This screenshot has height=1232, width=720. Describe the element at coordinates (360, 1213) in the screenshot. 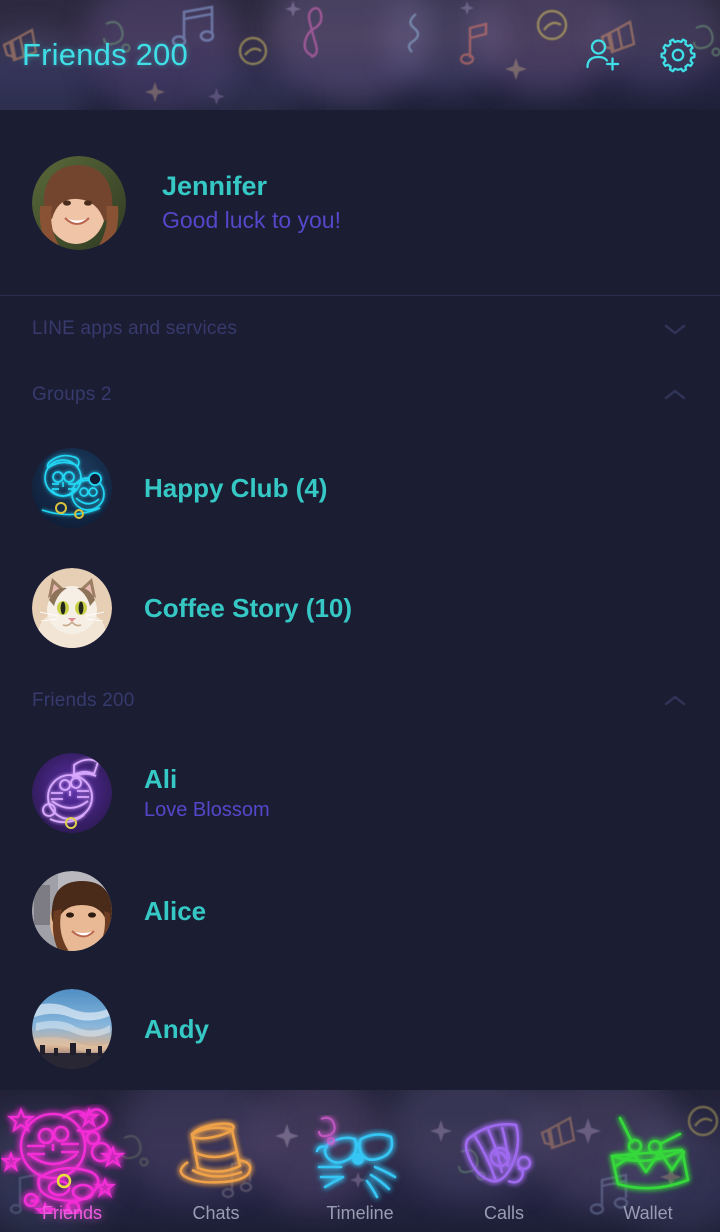

I see `nav-label: Timeline` at that location.